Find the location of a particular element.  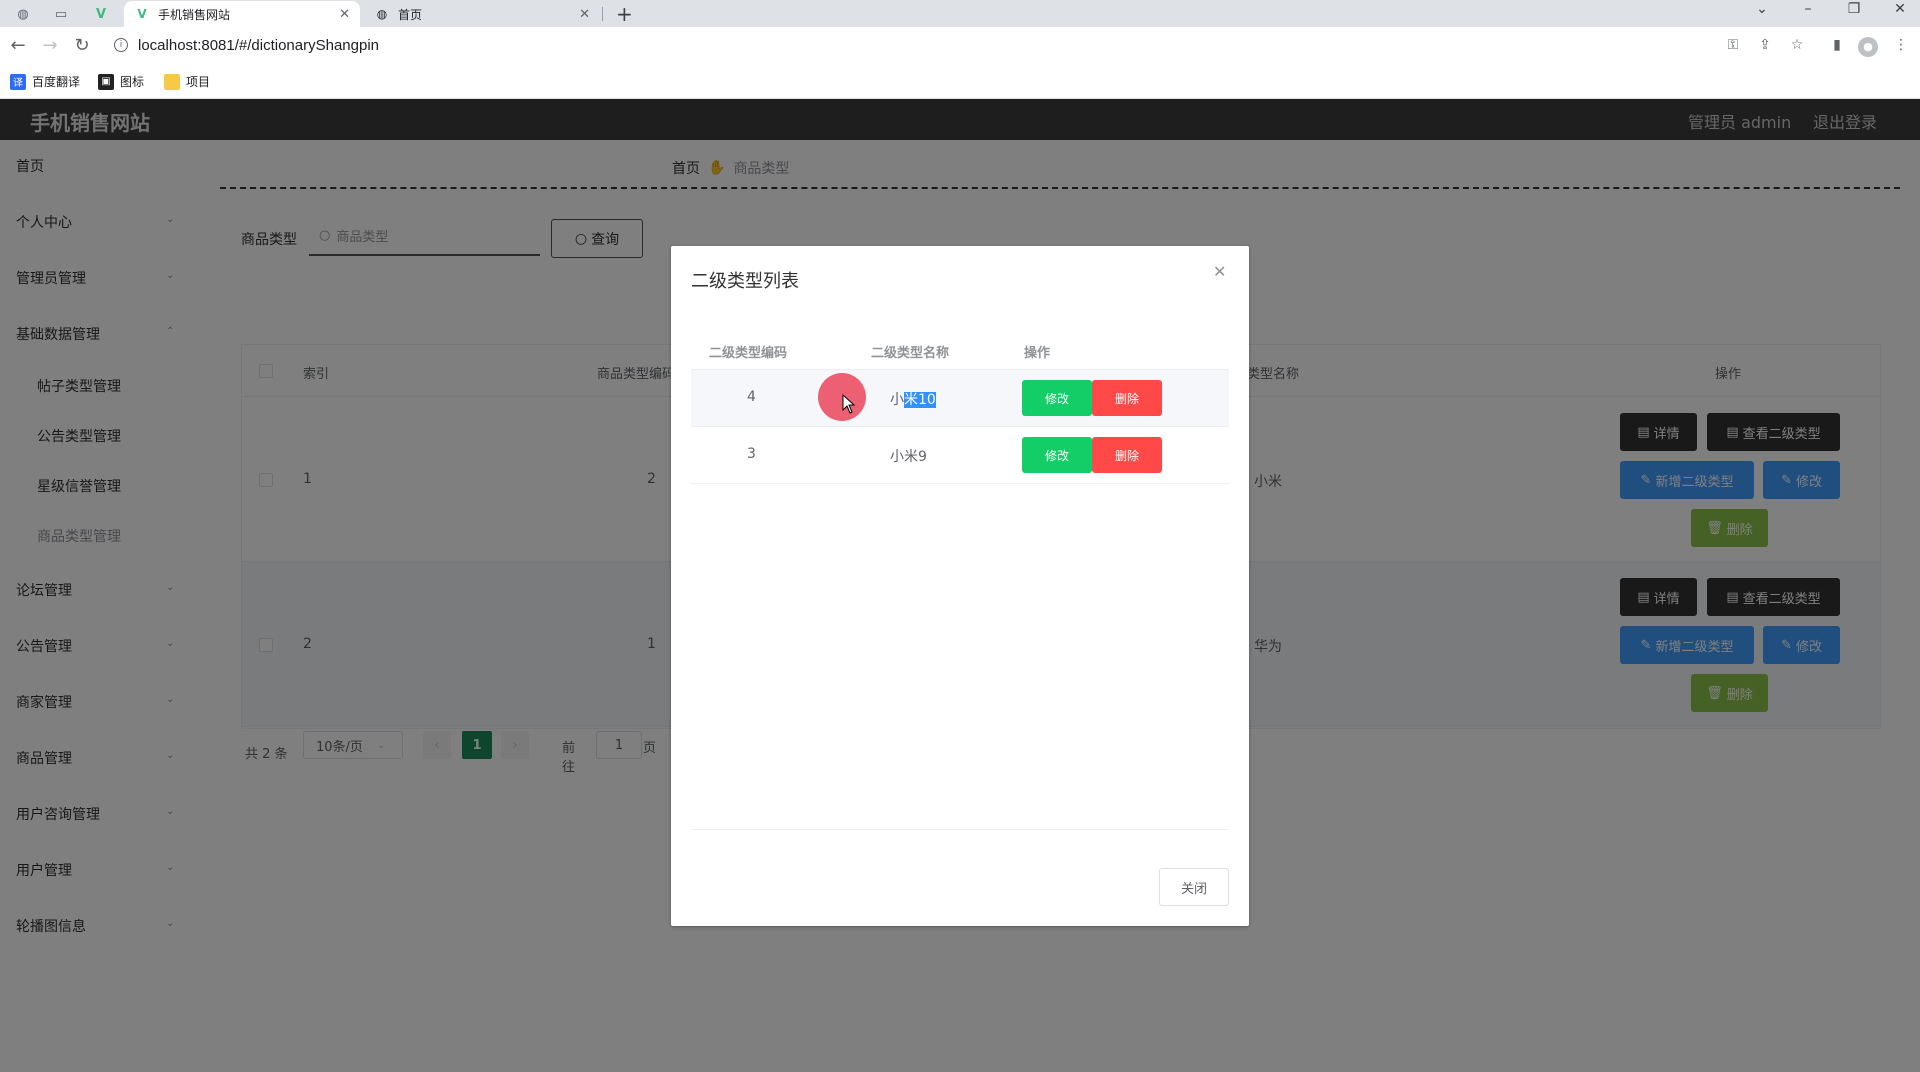

minimize-button: – is located at coordinates (1808, 9).